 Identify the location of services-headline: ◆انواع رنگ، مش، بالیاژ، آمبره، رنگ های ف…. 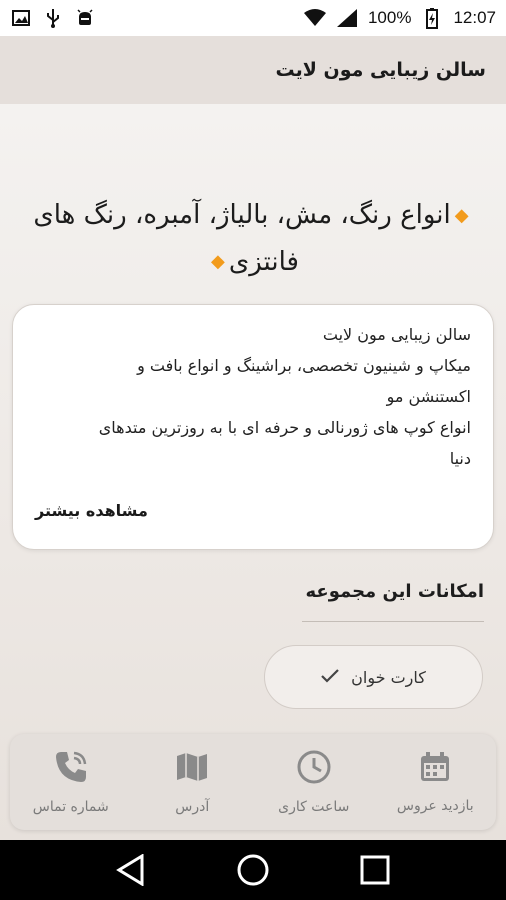
(253, 238).